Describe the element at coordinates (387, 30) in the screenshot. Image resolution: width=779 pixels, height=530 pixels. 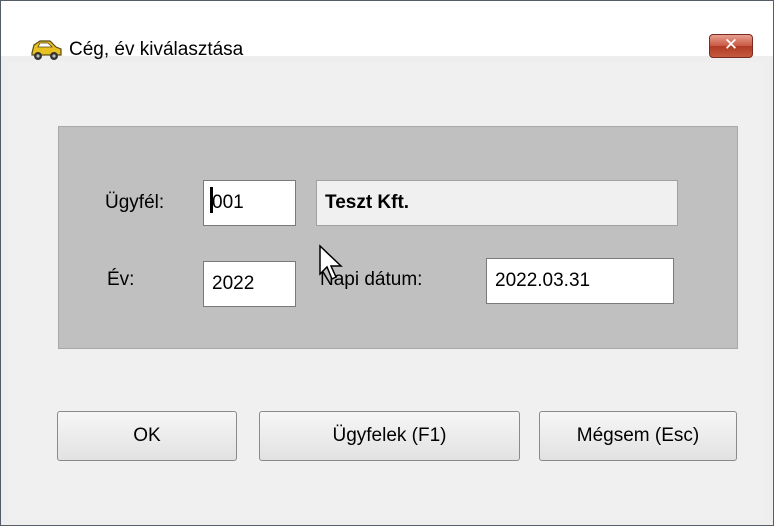
I see `title-bar: Cég, év kiválasztása` at that location.